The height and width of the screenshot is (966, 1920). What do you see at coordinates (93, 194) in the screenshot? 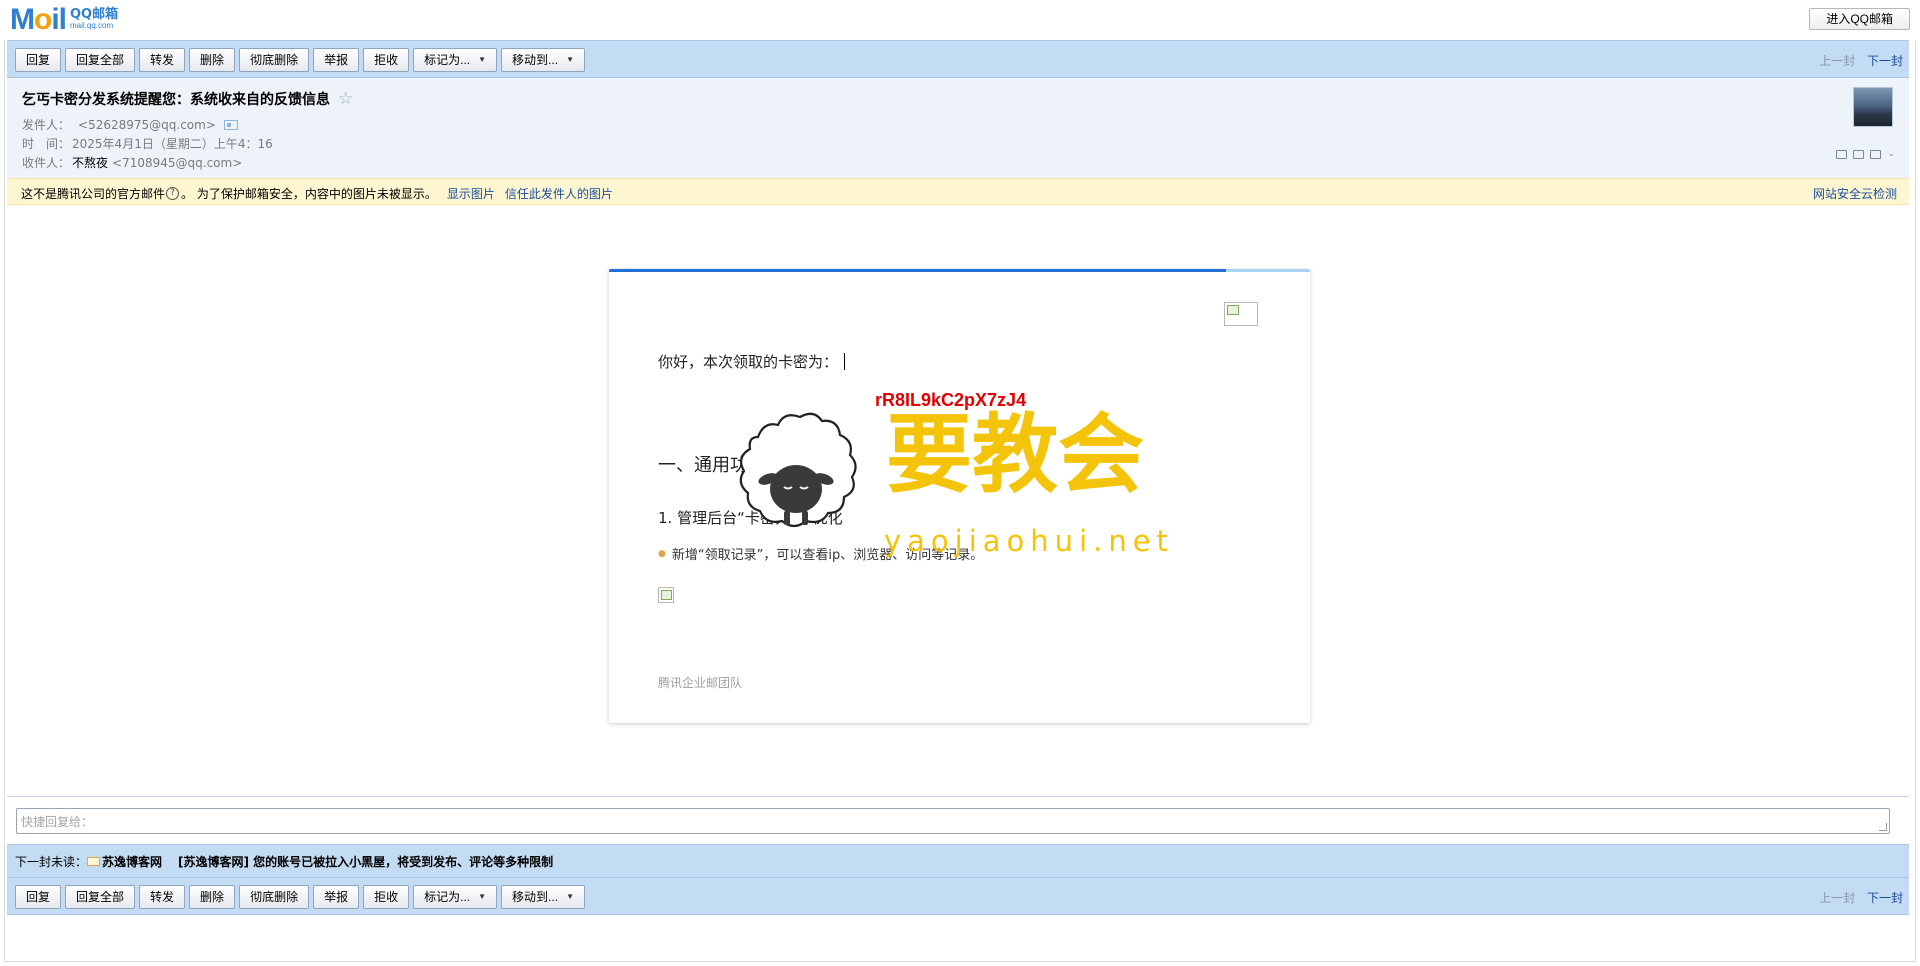
I see `warning-text-before: 这不是腾讯公司的官方邮件` at bounding box center [93, 194].